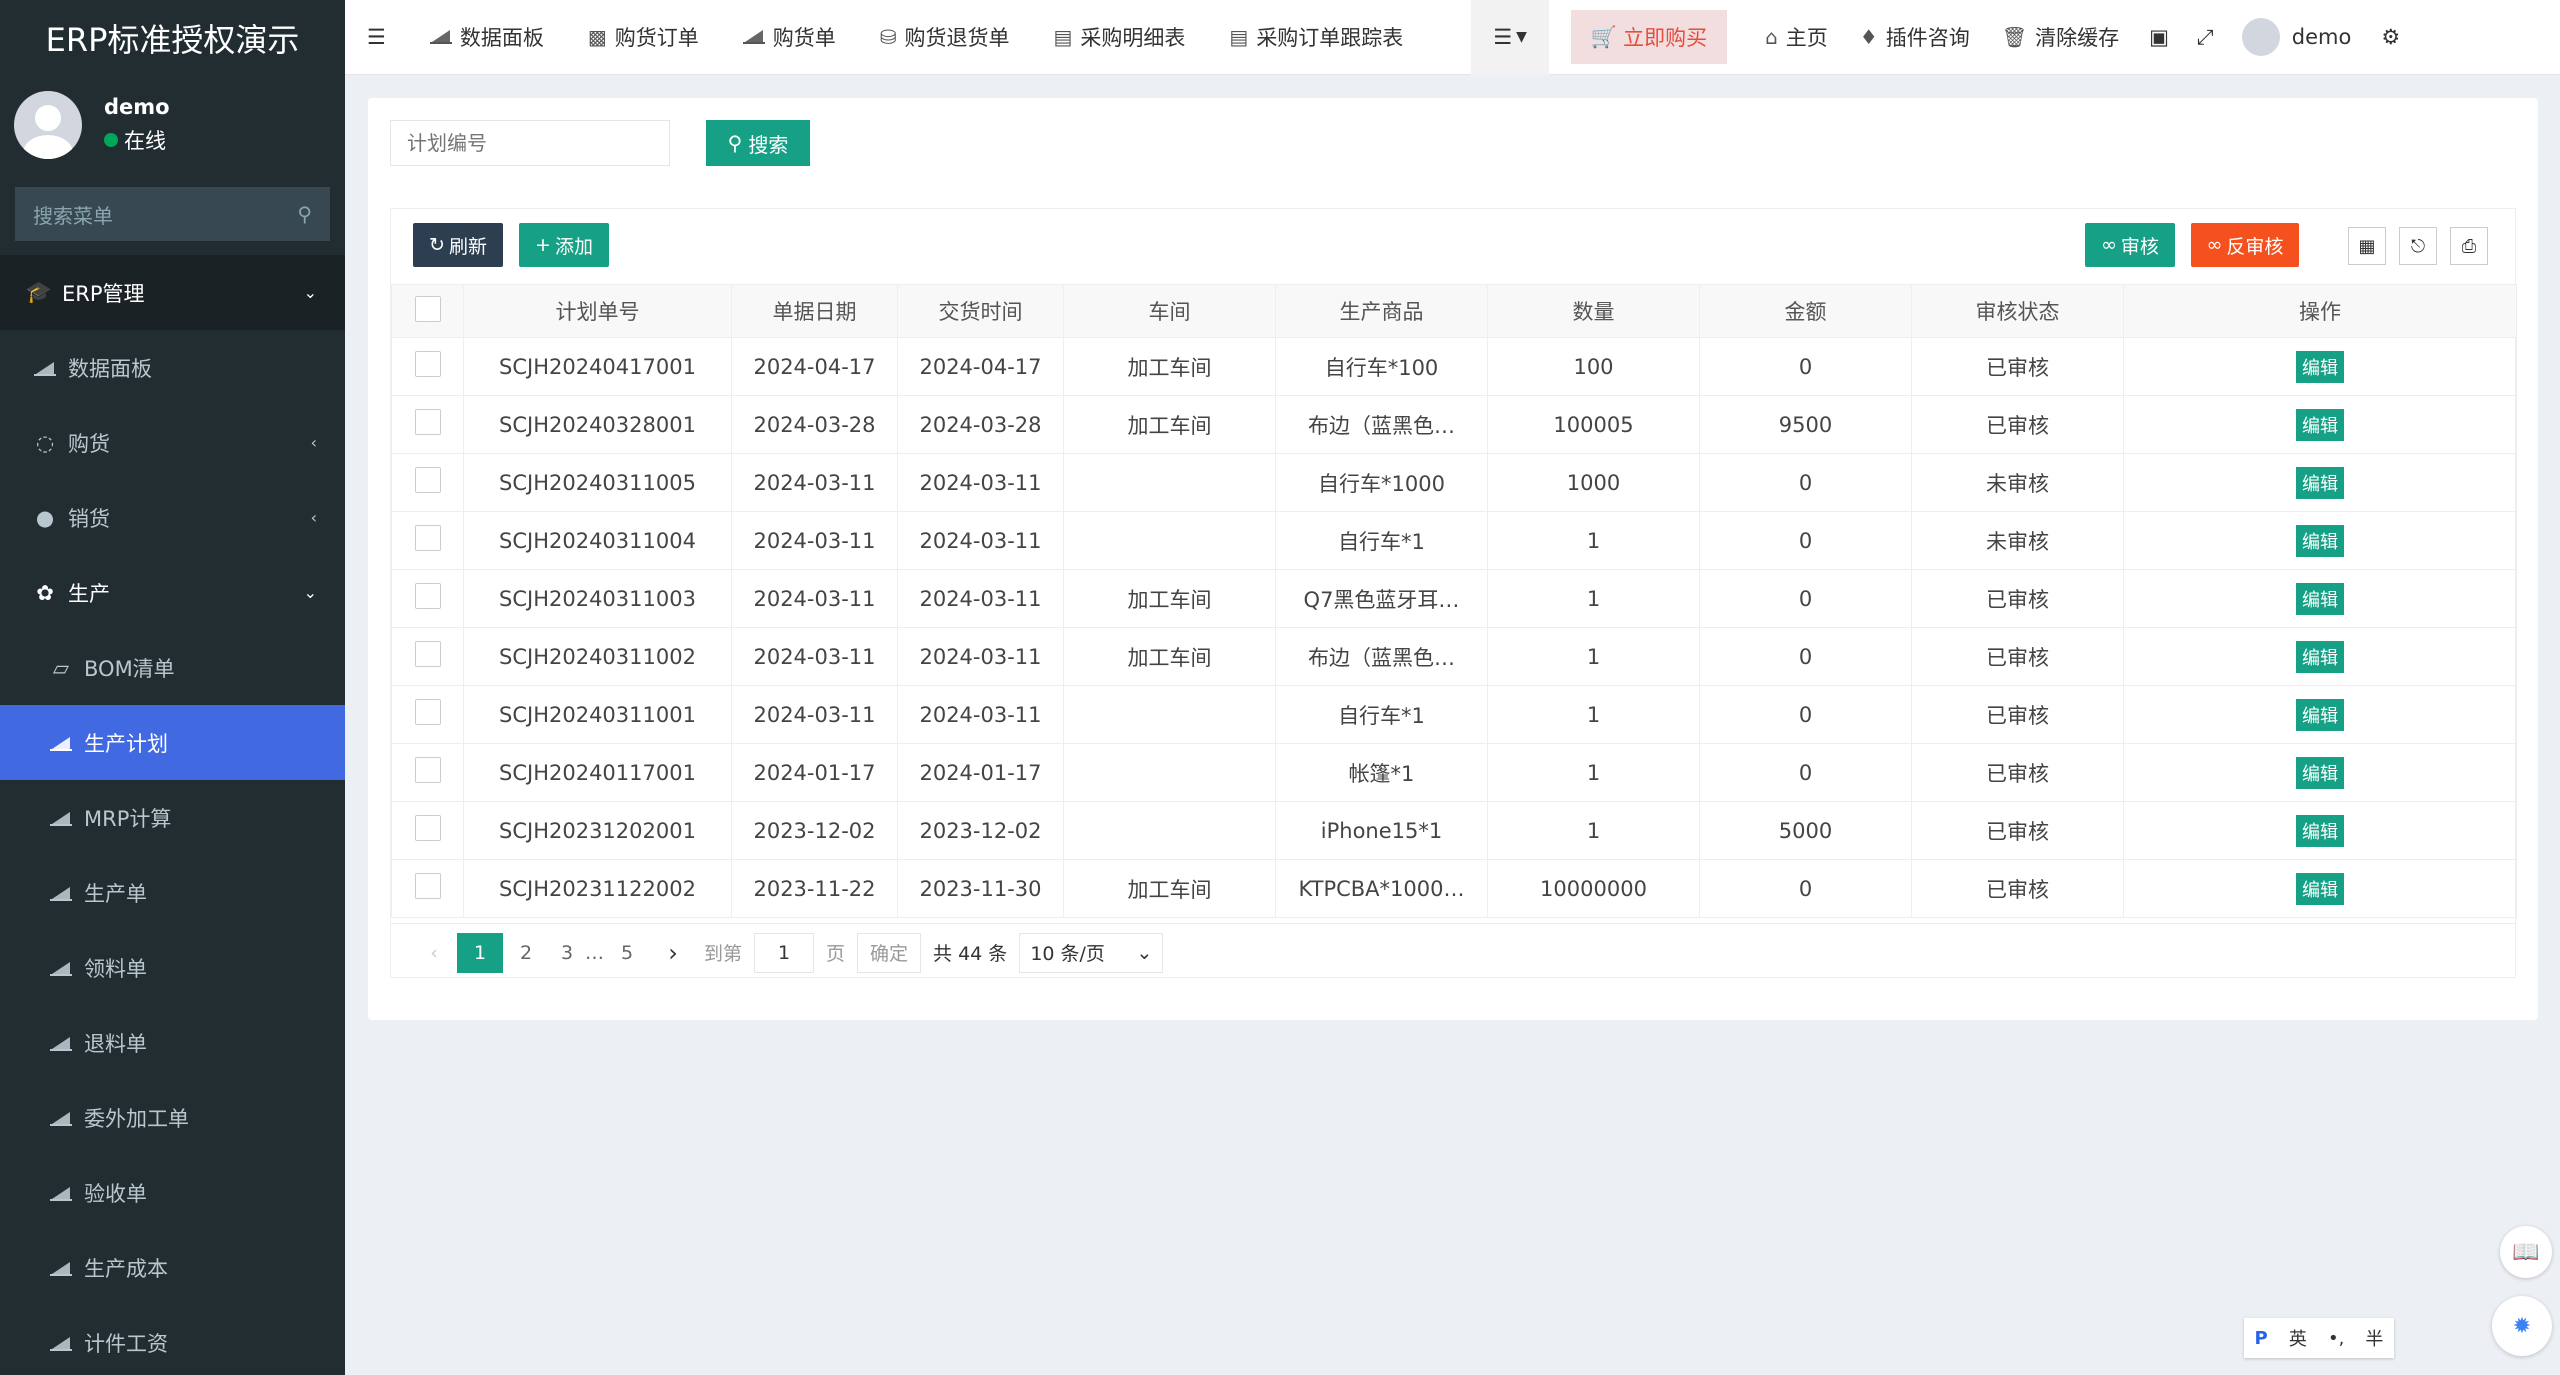 This screenshot has width=2560, height=1375. I want to click on col-plan-no: 计划单号, so click(597, 311).